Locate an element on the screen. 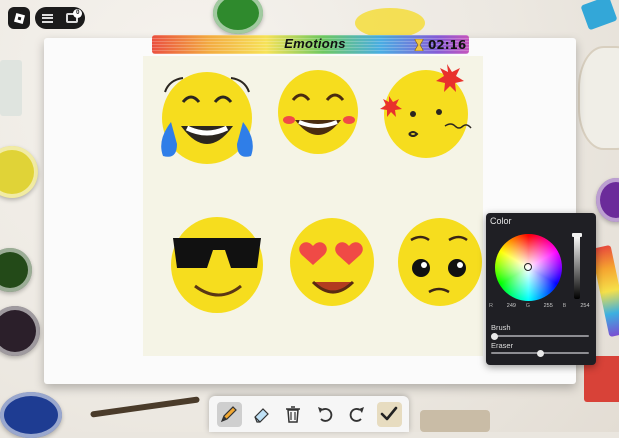  eraser-icon is located at coordinates (261, 415).